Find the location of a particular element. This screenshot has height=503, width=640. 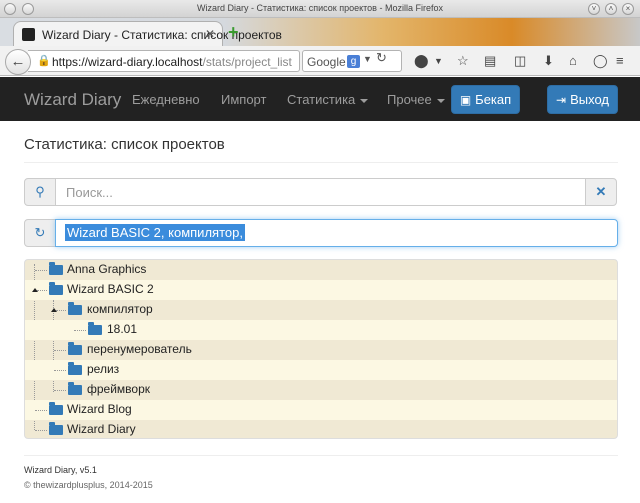

backup-icon: ▣ is located at coordinates (465, 100).